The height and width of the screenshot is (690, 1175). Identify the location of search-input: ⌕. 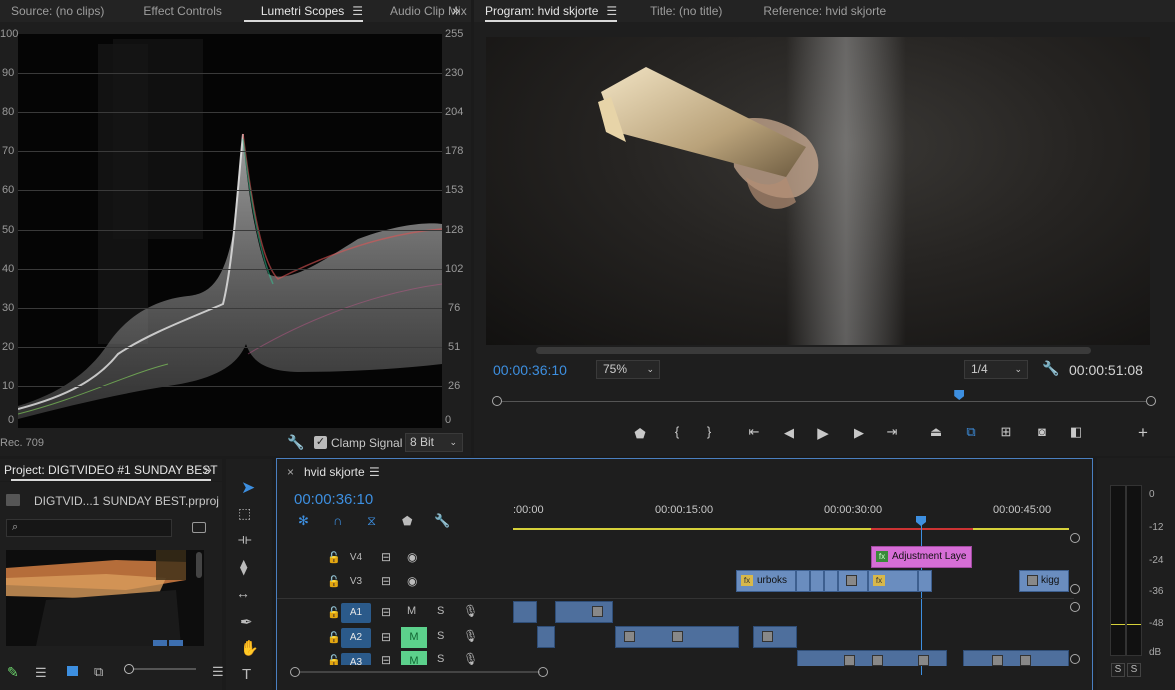
(89, 528).